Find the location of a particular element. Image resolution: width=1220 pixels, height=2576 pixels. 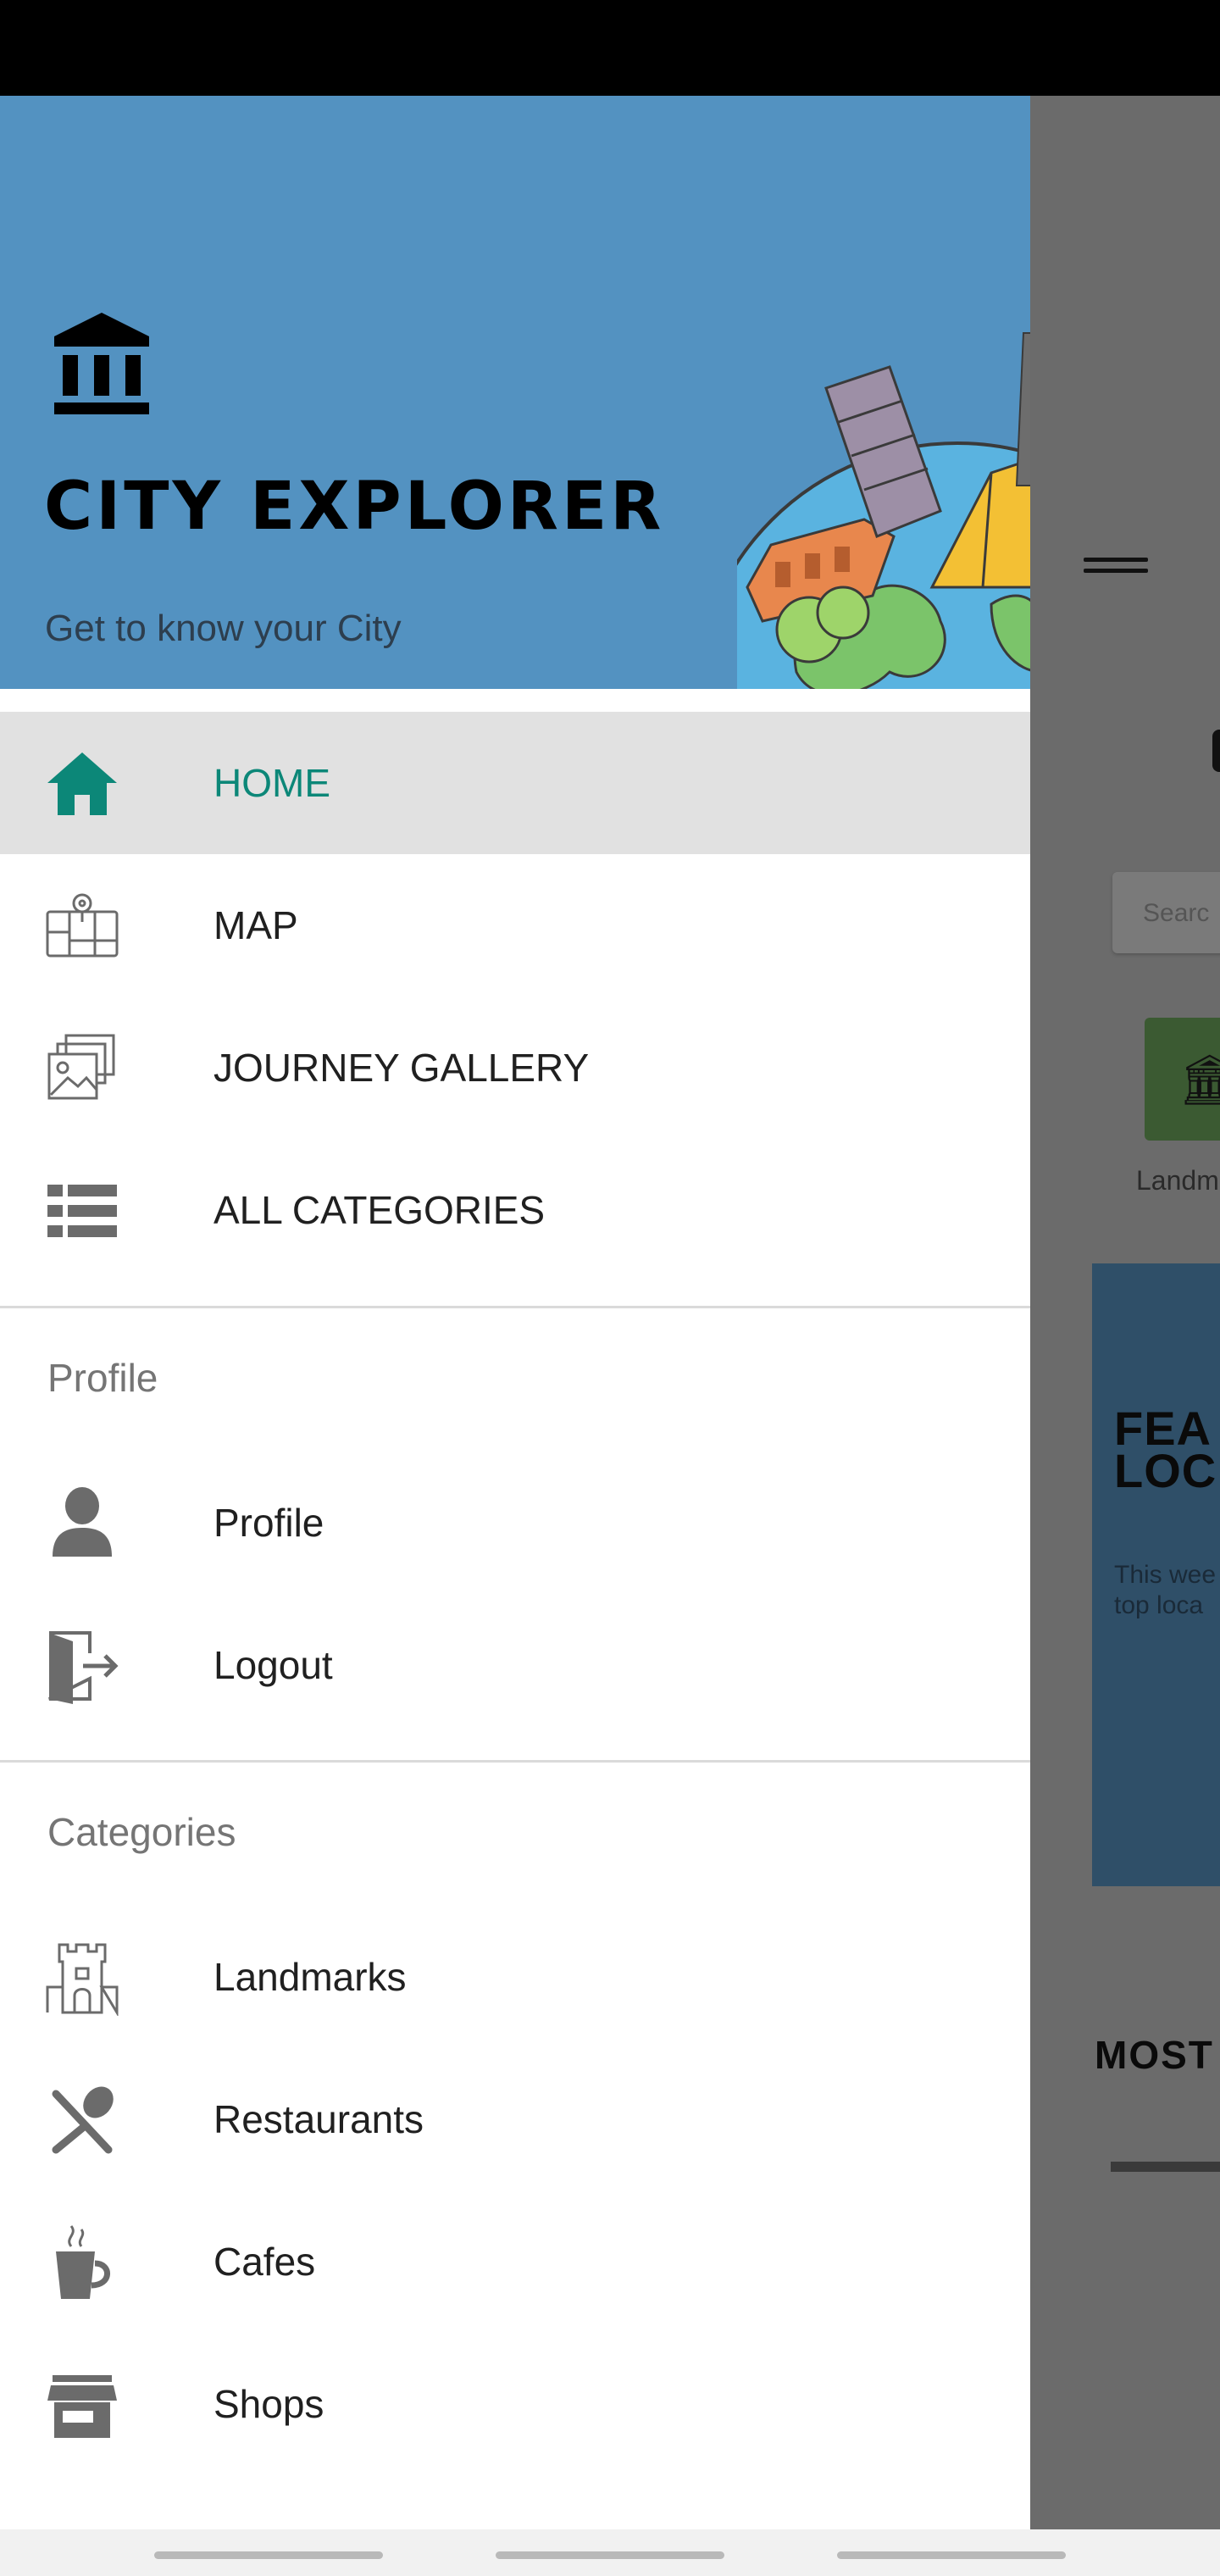

menu-item-profile: Profile is located at coordinates (515, 1523).